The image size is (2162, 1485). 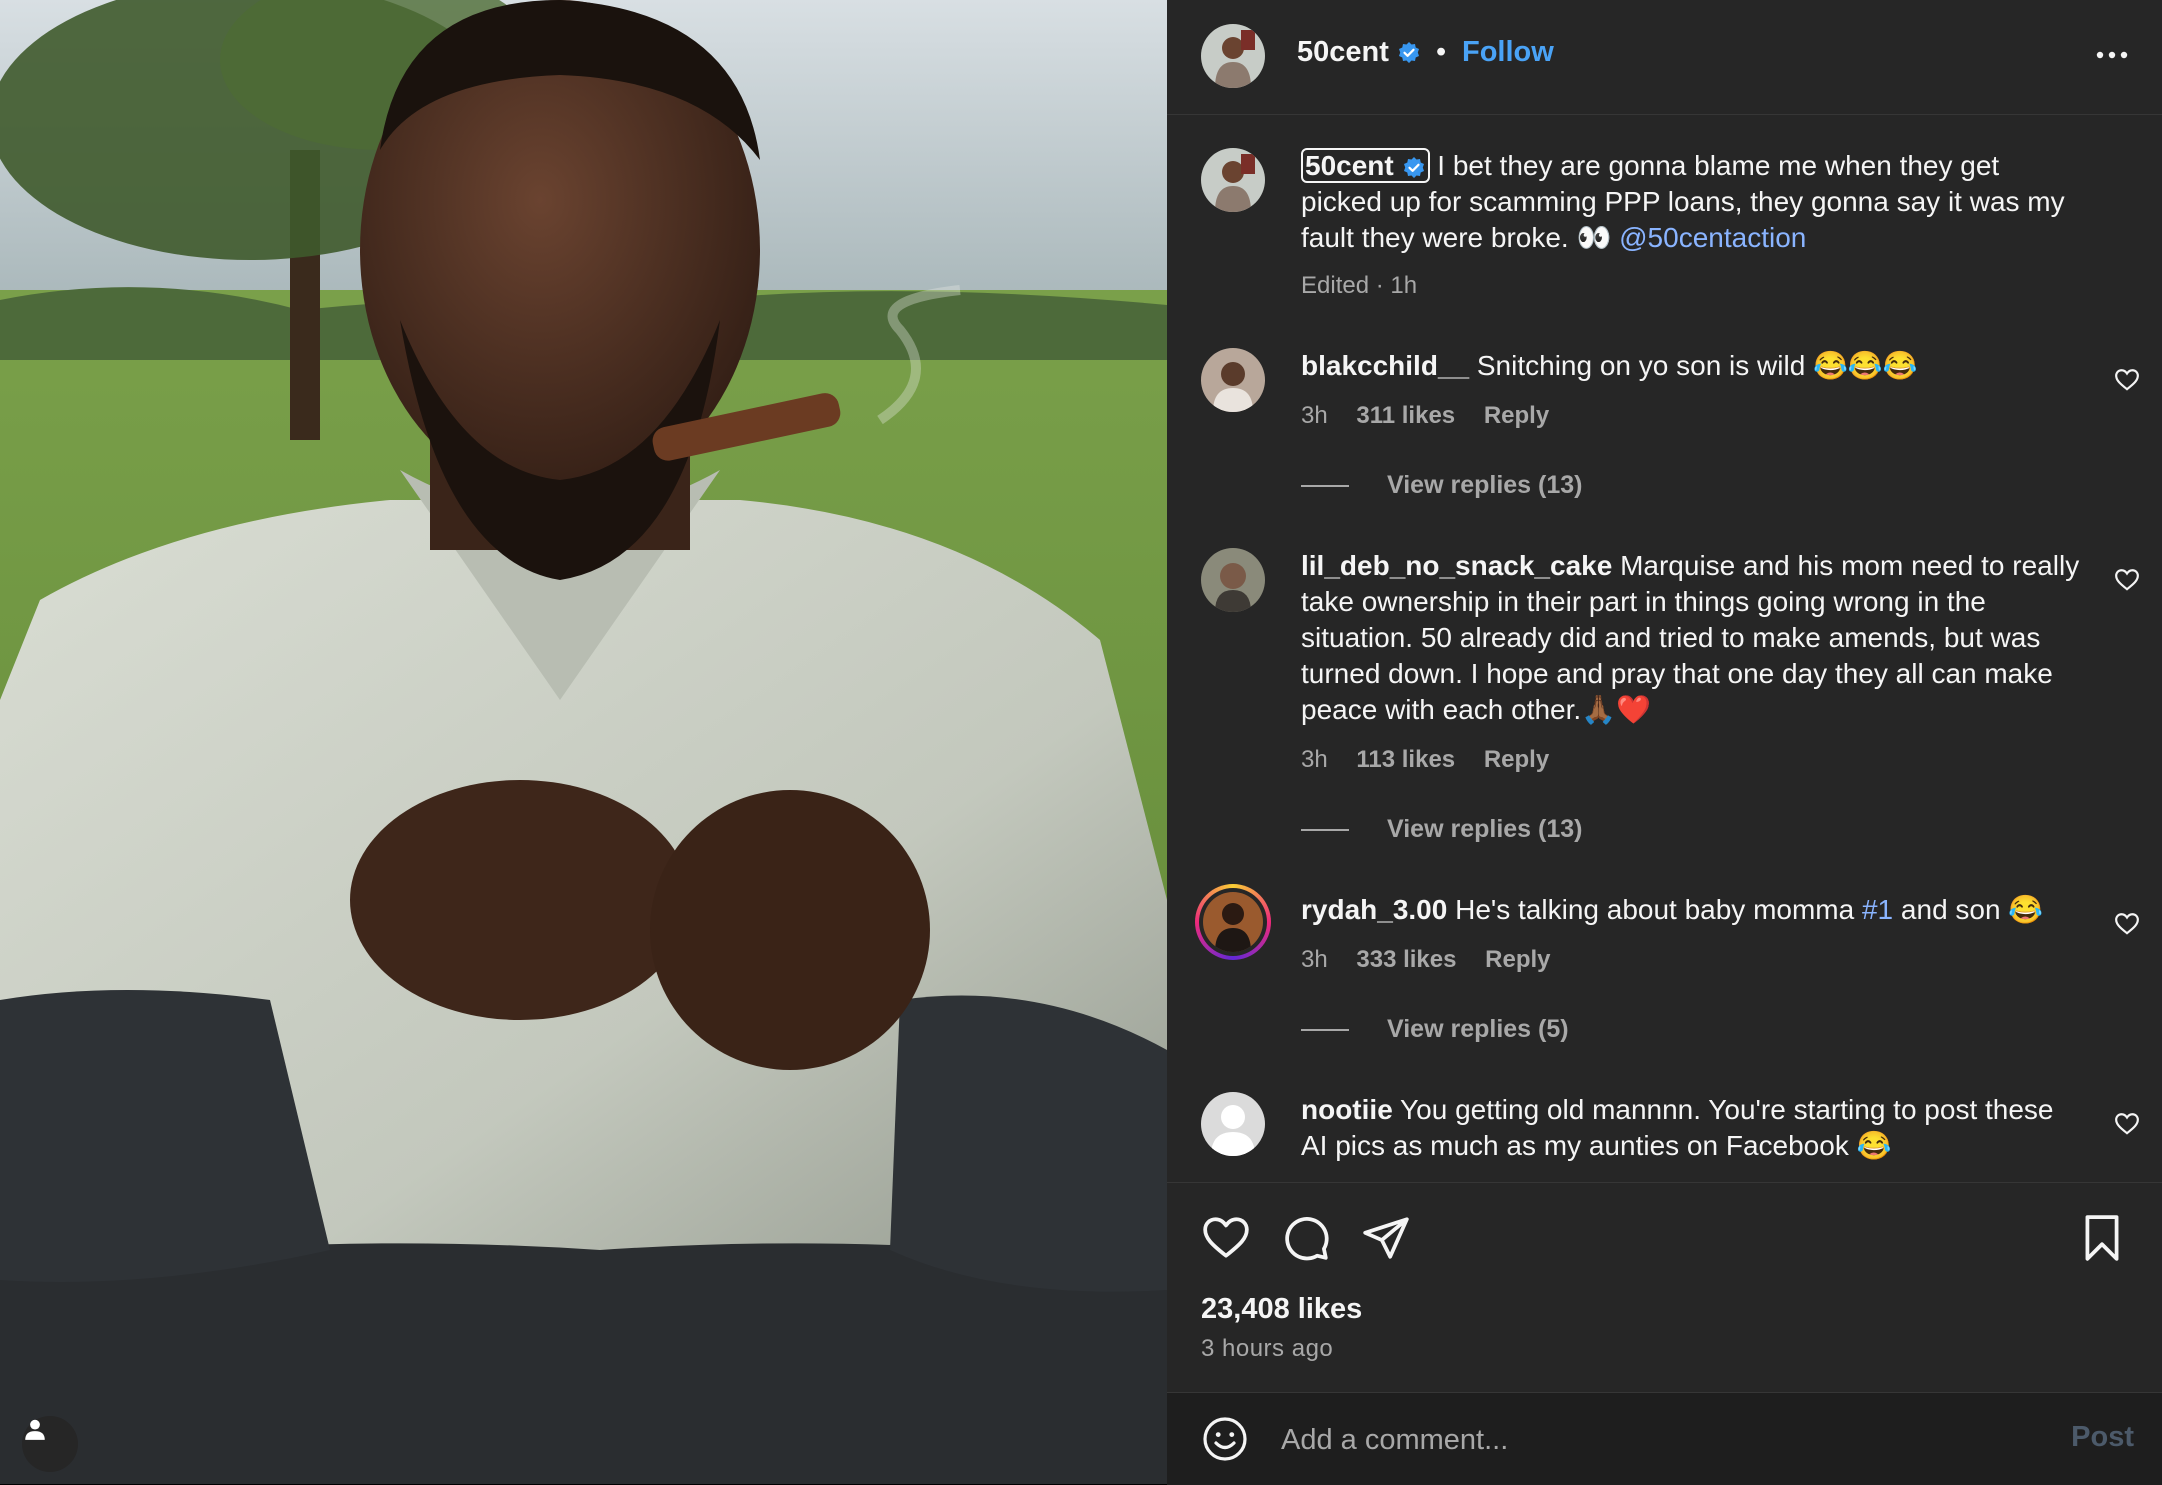 I want to click on author-avatar-image, so click(x=1233, y=56).